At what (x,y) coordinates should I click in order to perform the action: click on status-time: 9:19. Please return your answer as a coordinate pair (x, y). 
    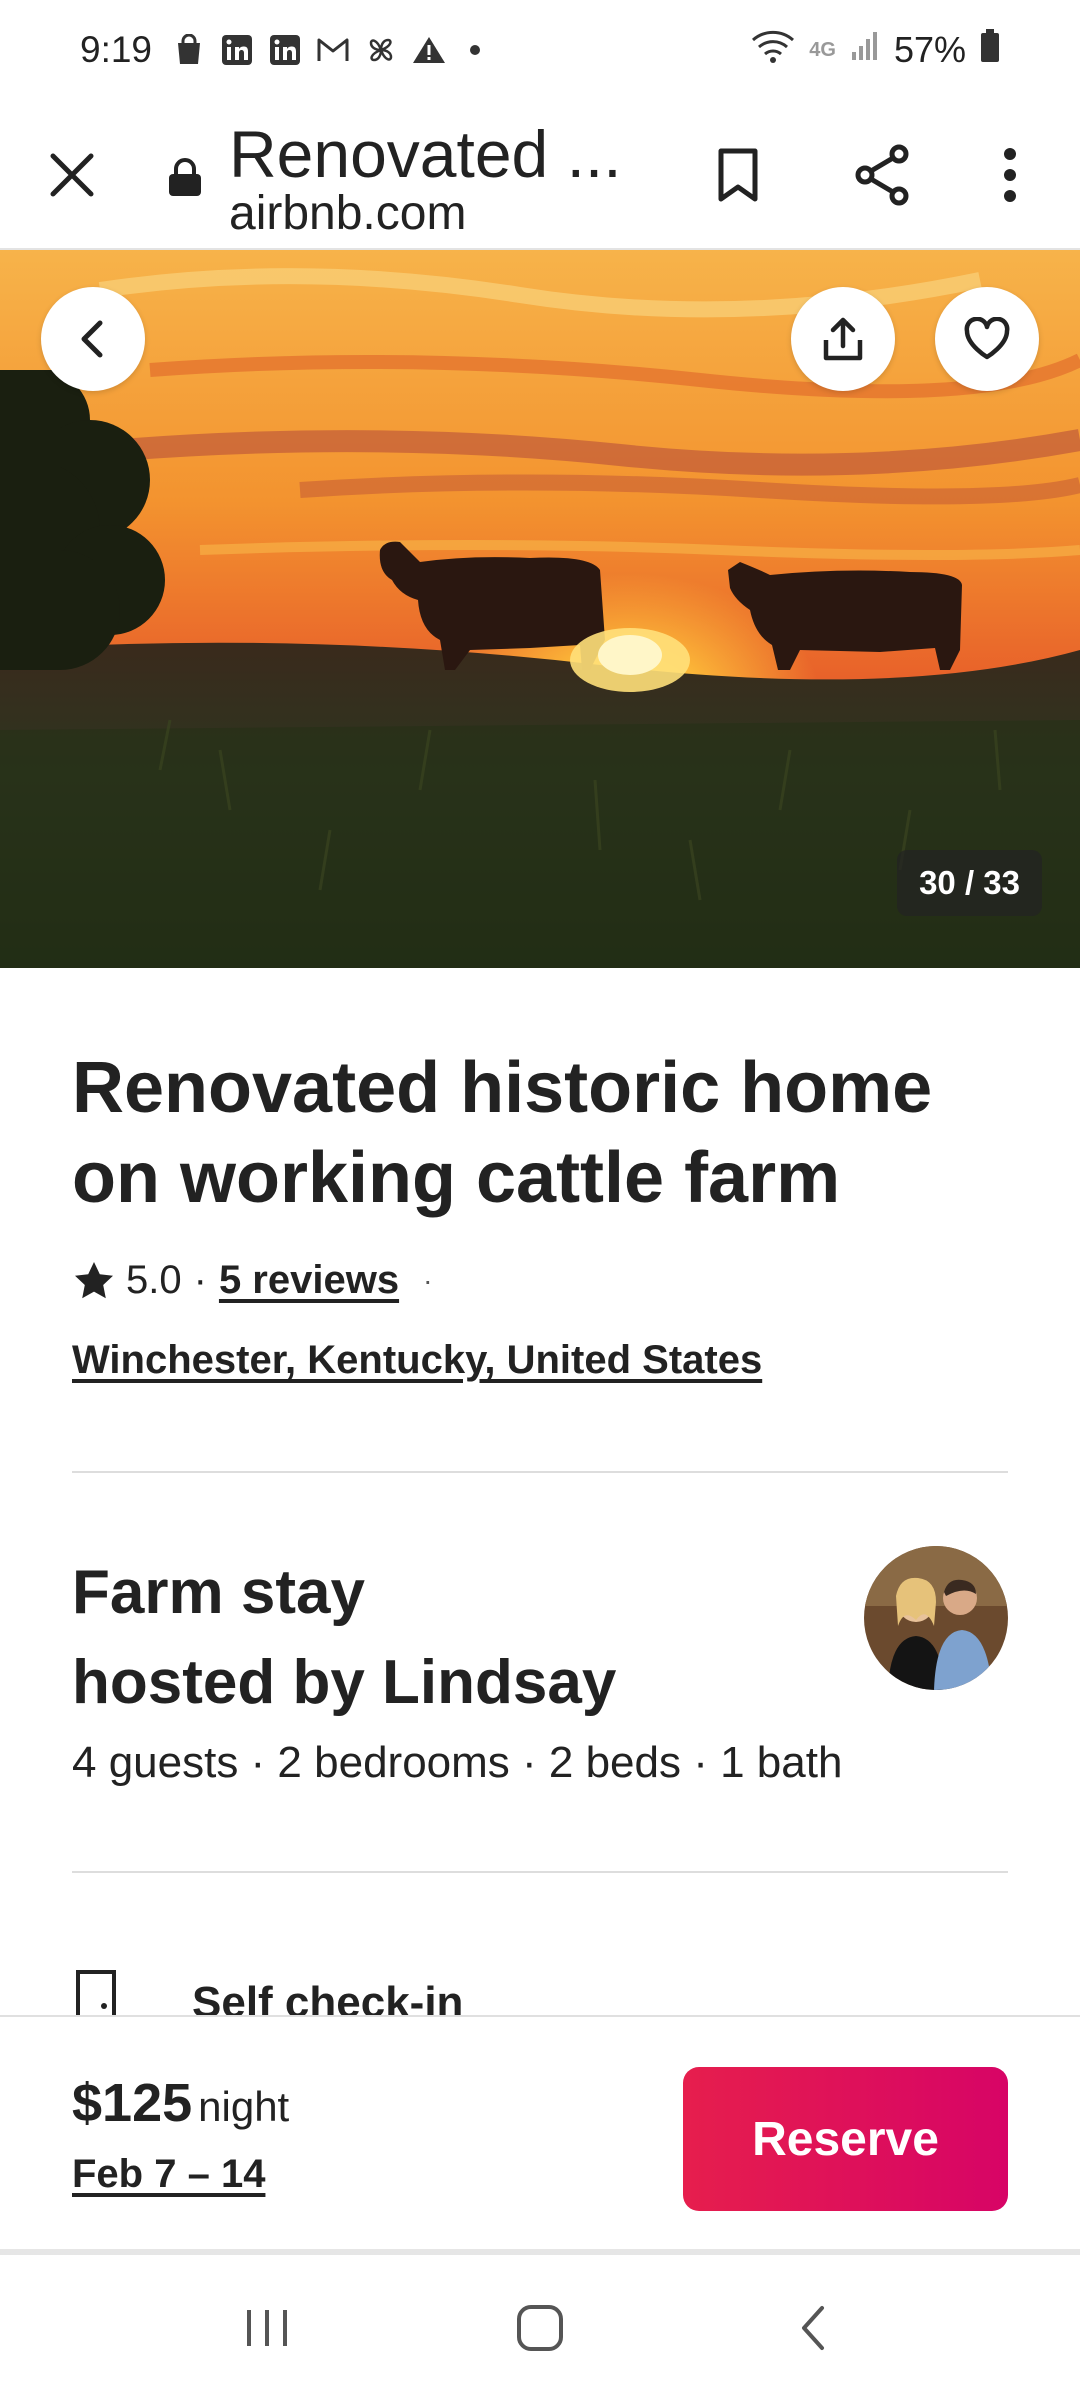
    Looking at the image, I should click on (116, 49).